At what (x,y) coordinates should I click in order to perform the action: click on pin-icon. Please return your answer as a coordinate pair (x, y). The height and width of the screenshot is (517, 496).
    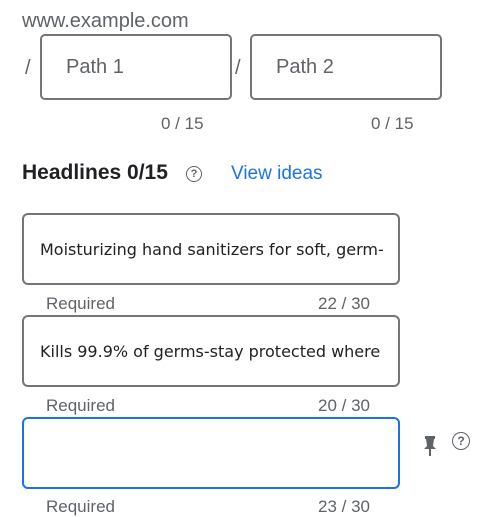
    Looking at the image, I should click on (430, 446).